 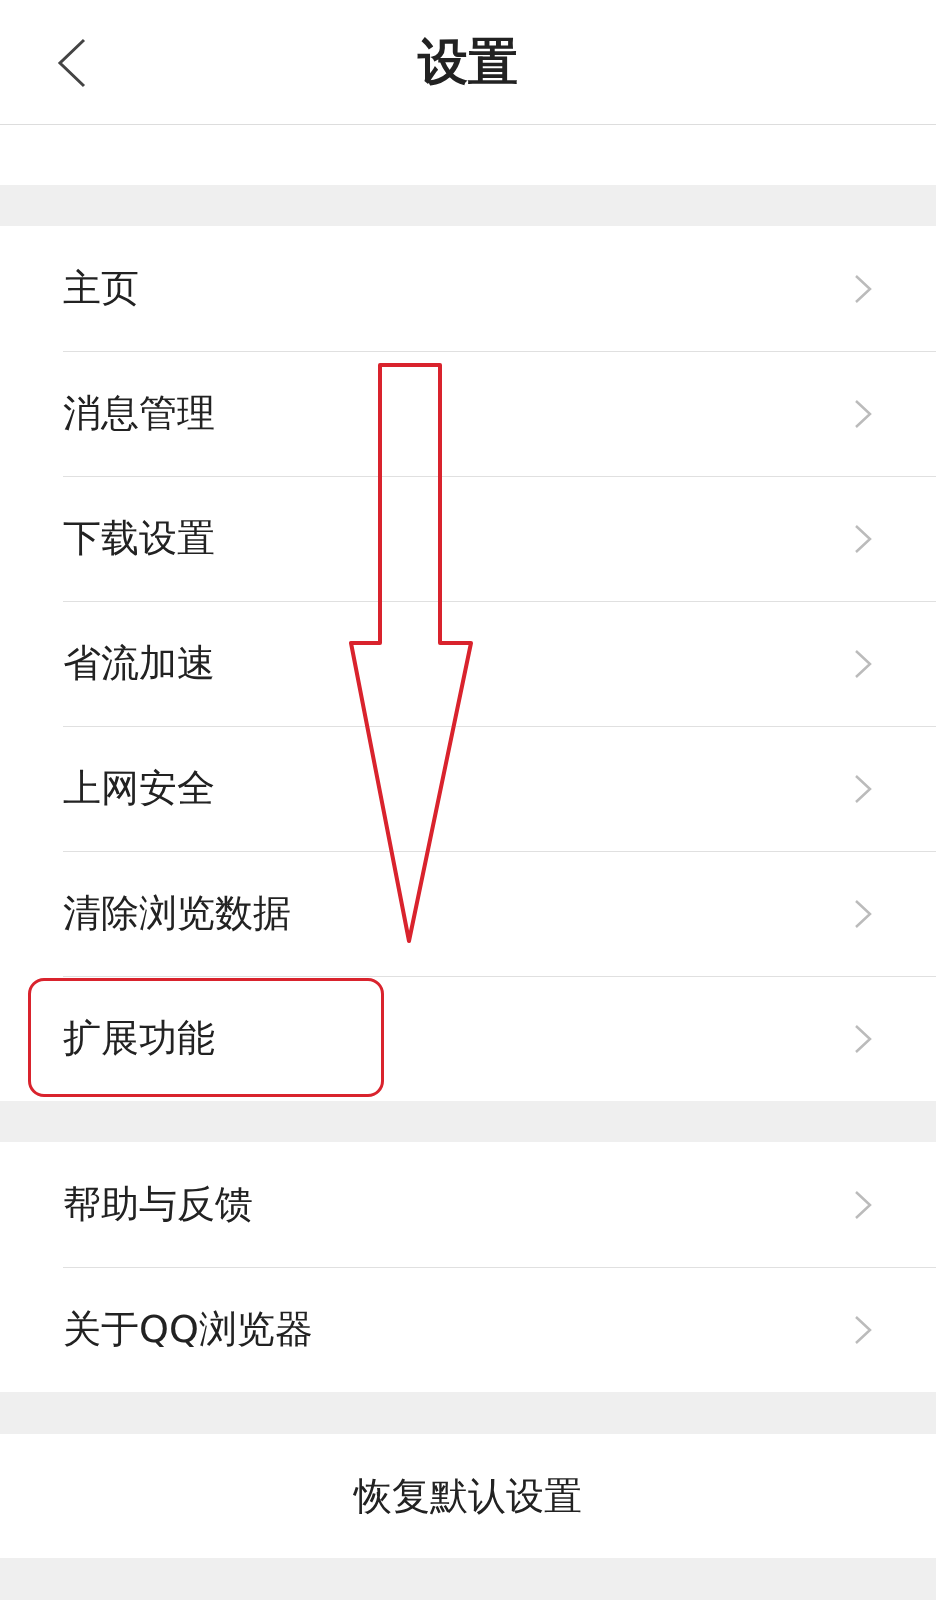 What do you see at coordinates (177, 913) in the screenshot?
I see `row-label: 清除浏览数据` at bounding box center [177, 913].